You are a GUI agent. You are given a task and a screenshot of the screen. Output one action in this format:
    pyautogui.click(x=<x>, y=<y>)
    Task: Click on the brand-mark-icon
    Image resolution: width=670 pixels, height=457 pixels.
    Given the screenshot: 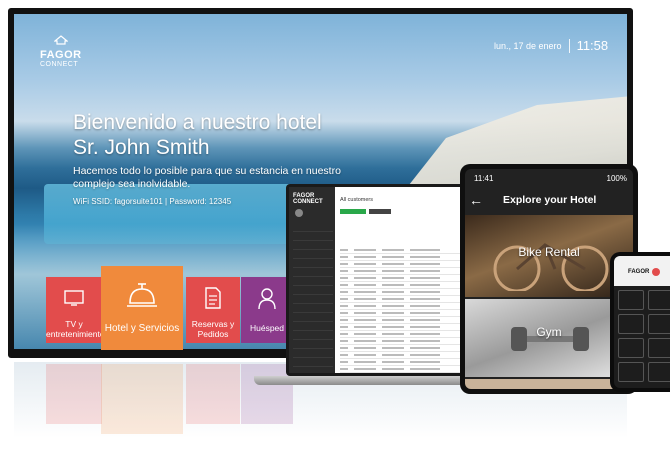 What is the action you would take?
    pyautogui.click(x=656, y=272)
    